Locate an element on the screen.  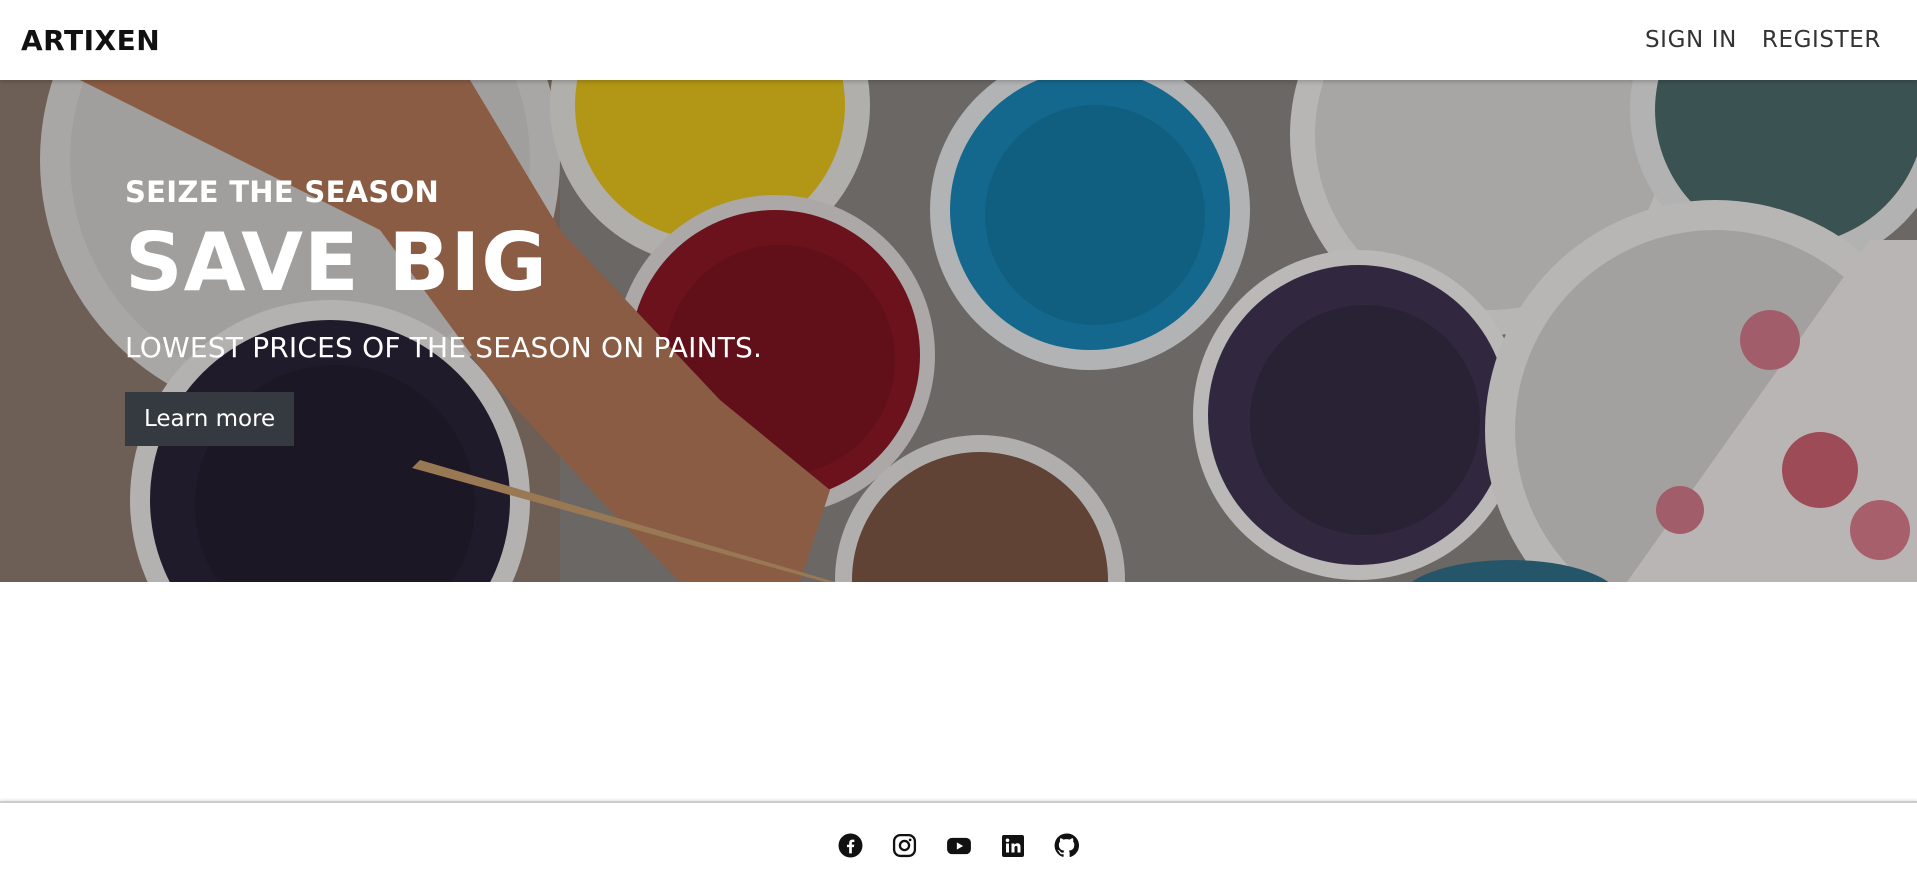
github-icon is located at coordinates (1067, 846).